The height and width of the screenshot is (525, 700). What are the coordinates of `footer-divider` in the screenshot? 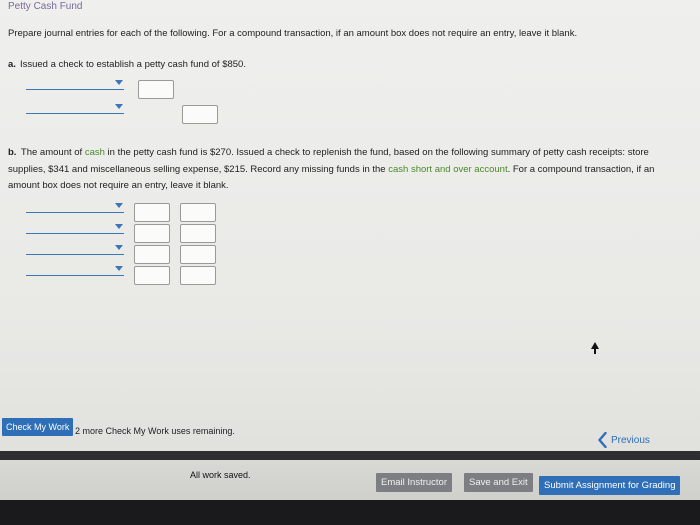 It's located at (350, 455).